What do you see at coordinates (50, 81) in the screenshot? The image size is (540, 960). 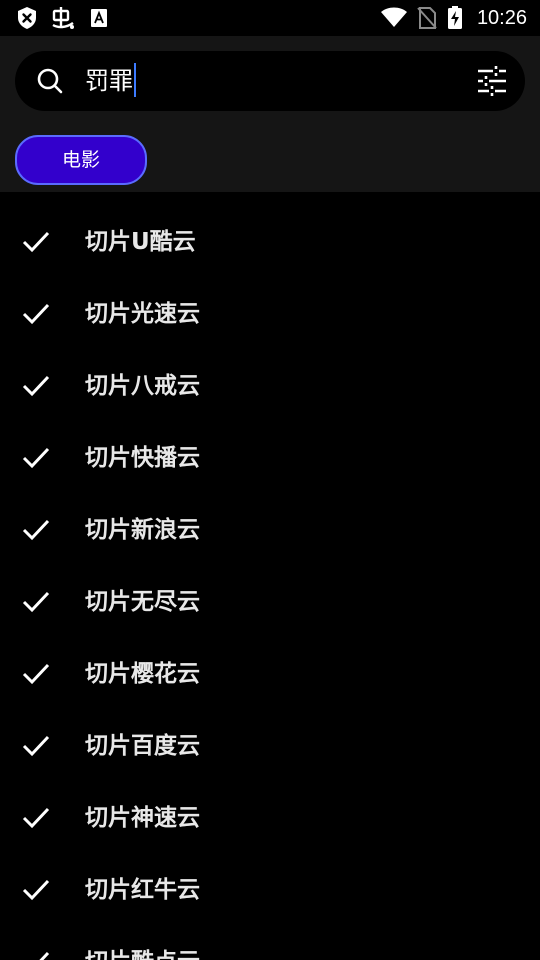 I see `search-icon` at bounding box center [50, 81].